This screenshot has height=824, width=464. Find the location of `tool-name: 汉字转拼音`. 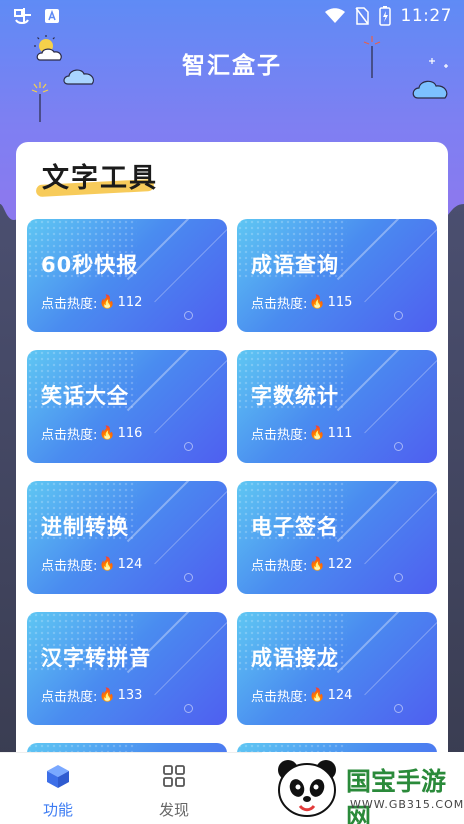

tool-name: 汉字转拼音 is located at coordinates (96, 658).